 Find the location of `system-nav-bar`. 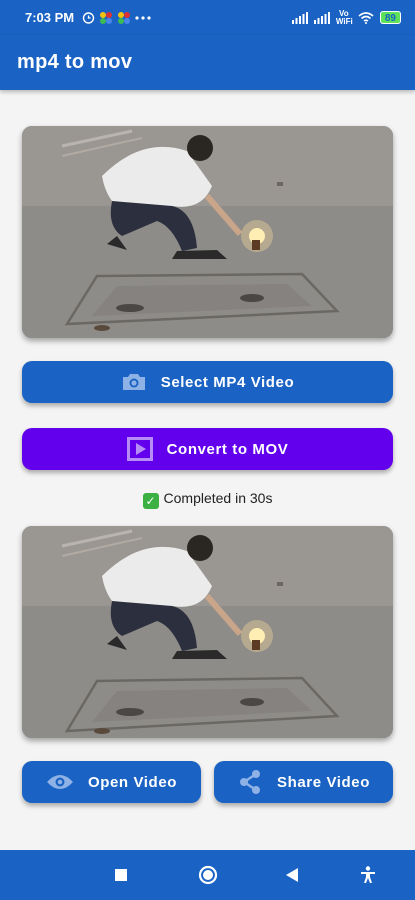

system-nav-bar is located at coordinates (207, 875).